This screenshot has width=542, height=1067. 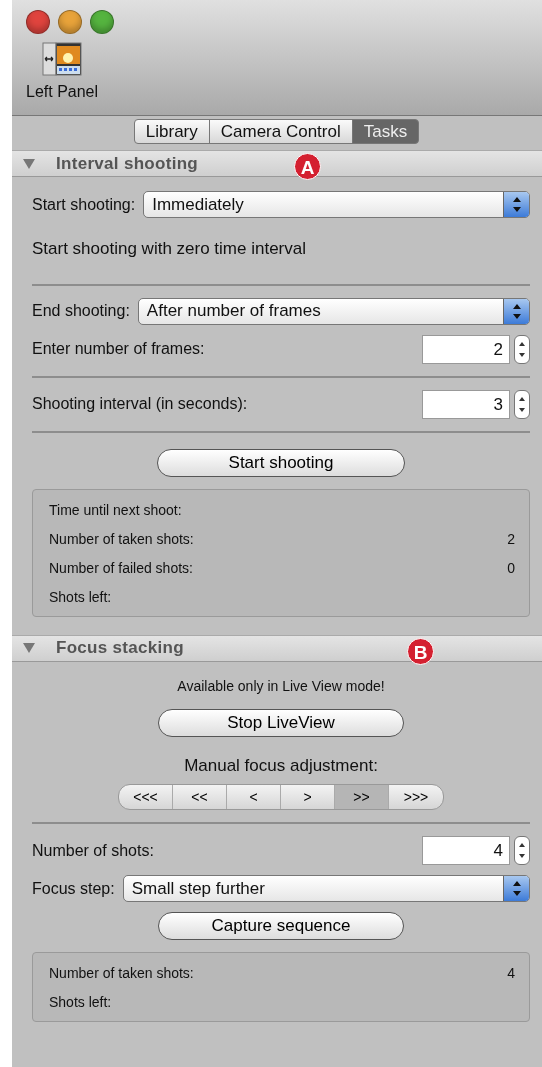 I want to click on status-value: 2, so click(x=511, y=539).